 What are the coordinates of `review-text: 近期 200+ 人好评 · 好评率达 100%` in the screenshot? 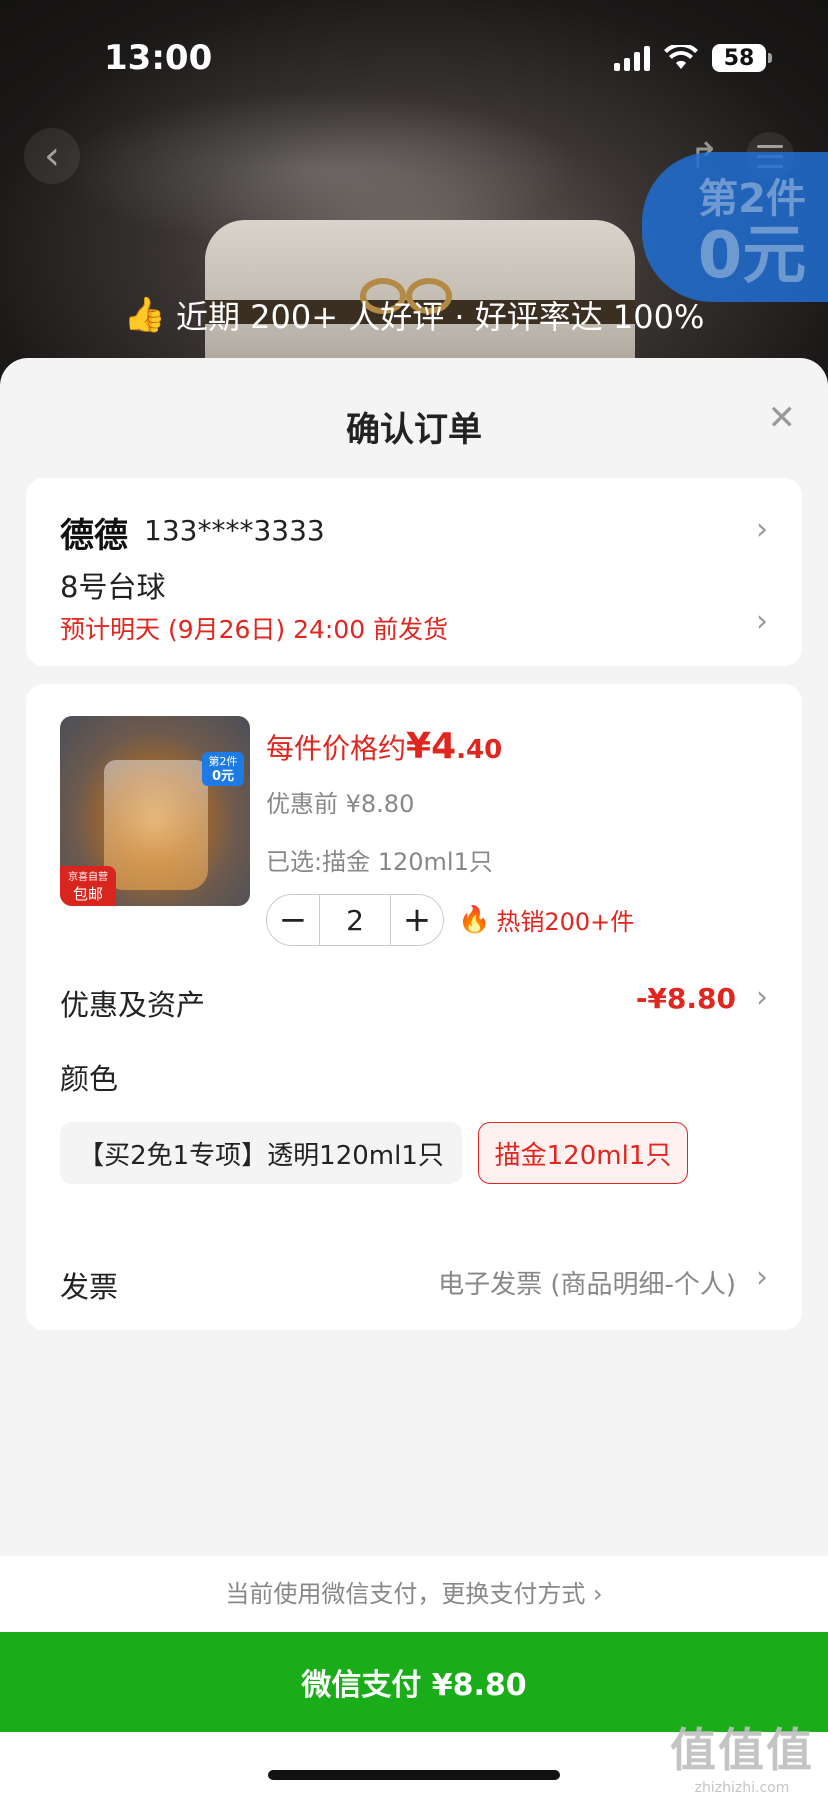 It's located at (440, 317).